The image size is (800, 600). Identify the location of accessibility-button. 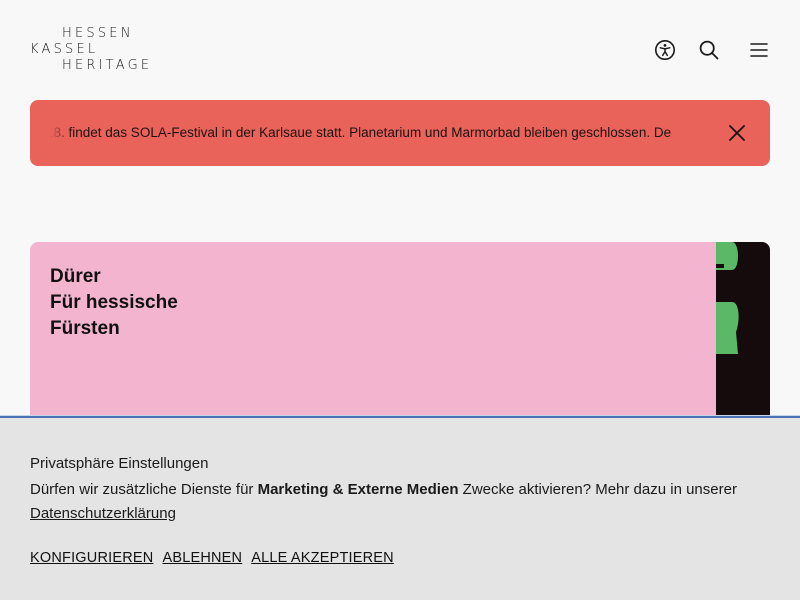
(665, 50).